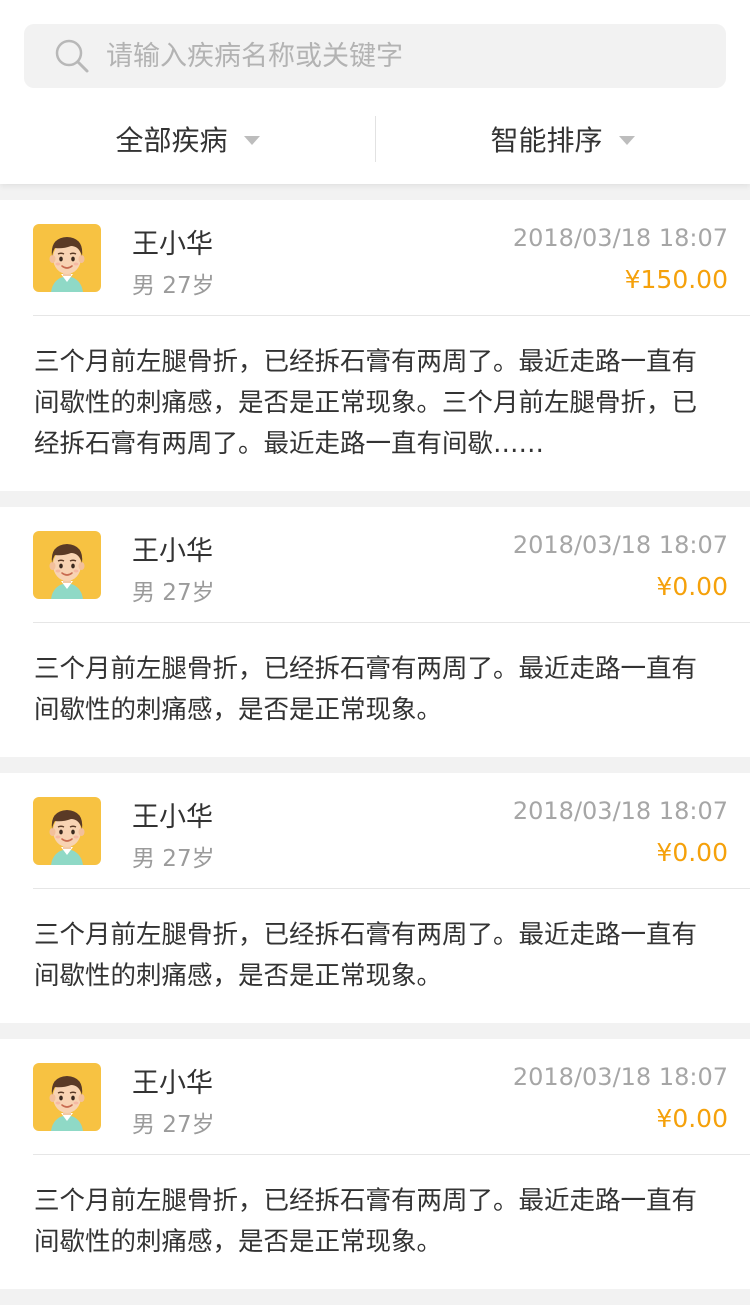 This screenshot has height=1305, width=750. What do you see at coordinates (72, 56) in the screenshot?
I see `search-icon` at bounding box center [72, 56].